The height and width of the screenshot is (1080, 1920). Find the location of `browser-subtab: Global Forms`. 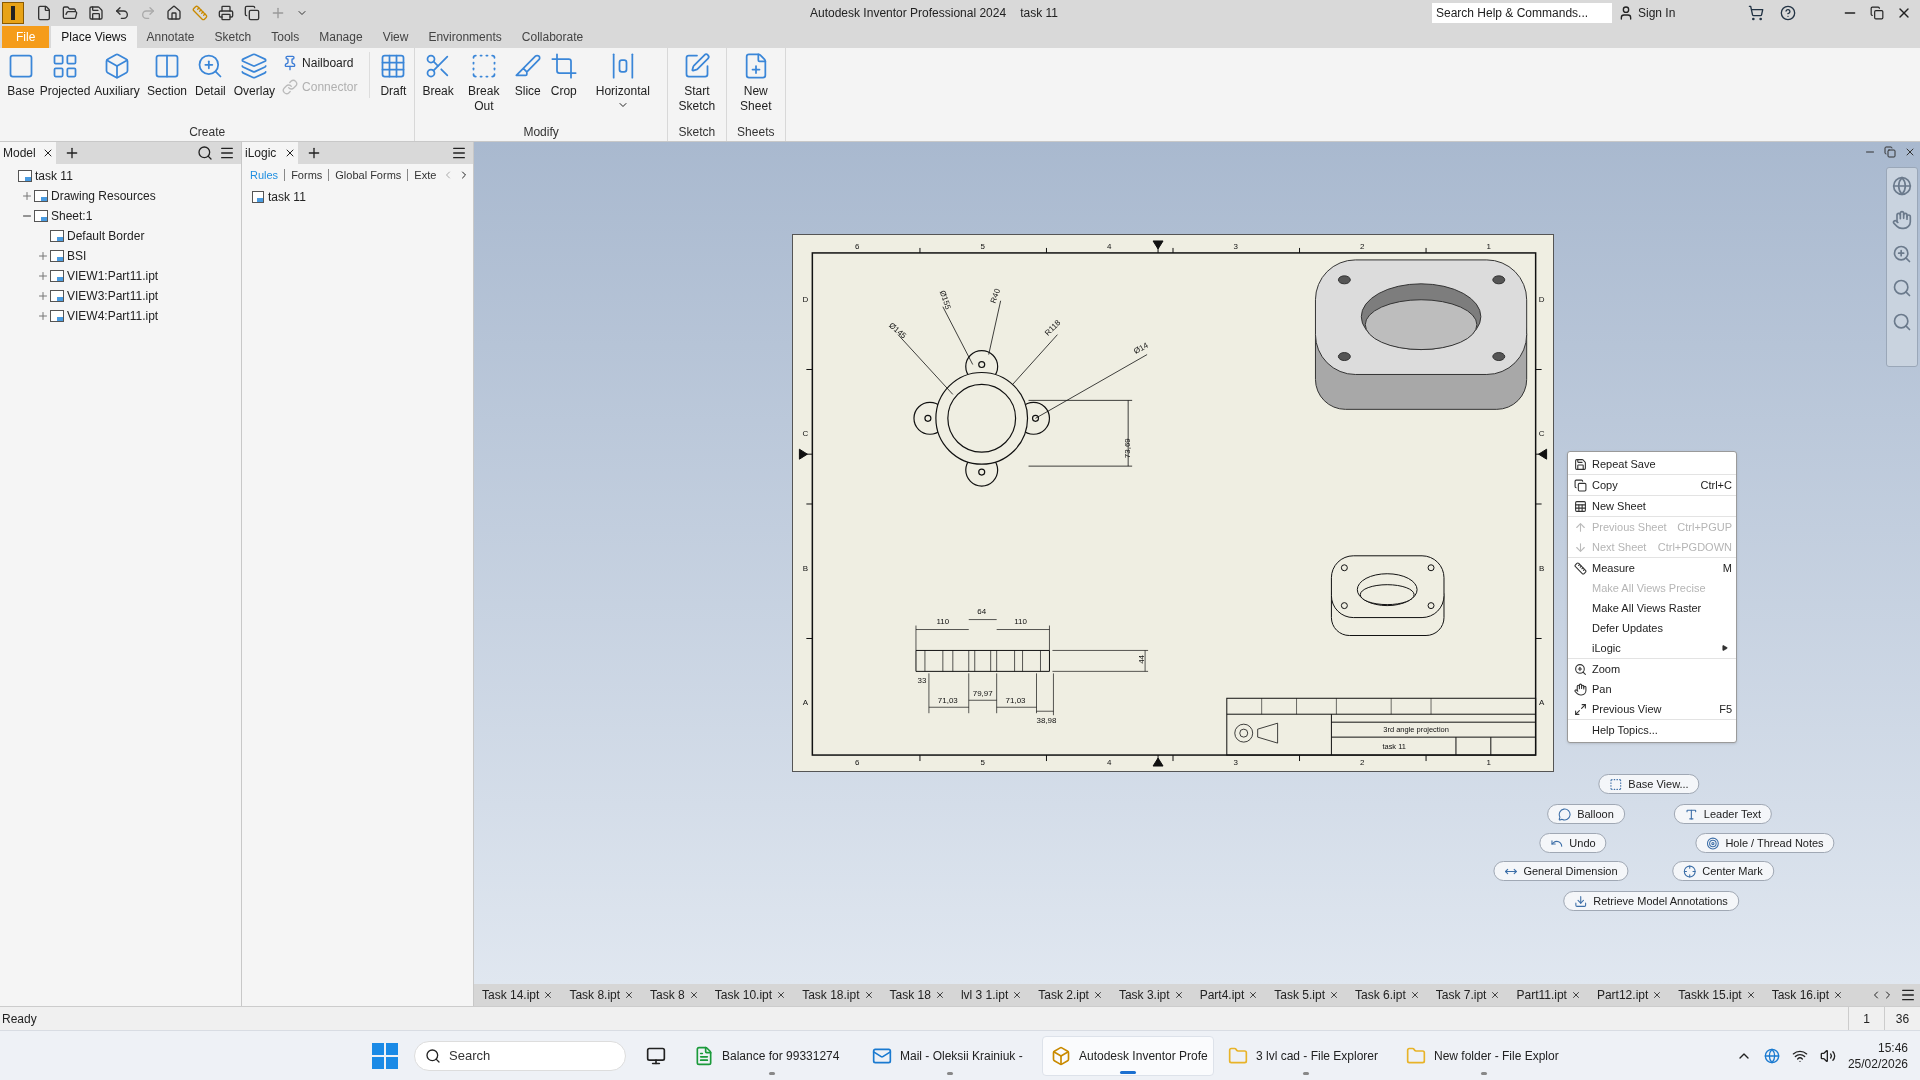

browser-subtab: Global Forms is located at coordinates (368, 175).